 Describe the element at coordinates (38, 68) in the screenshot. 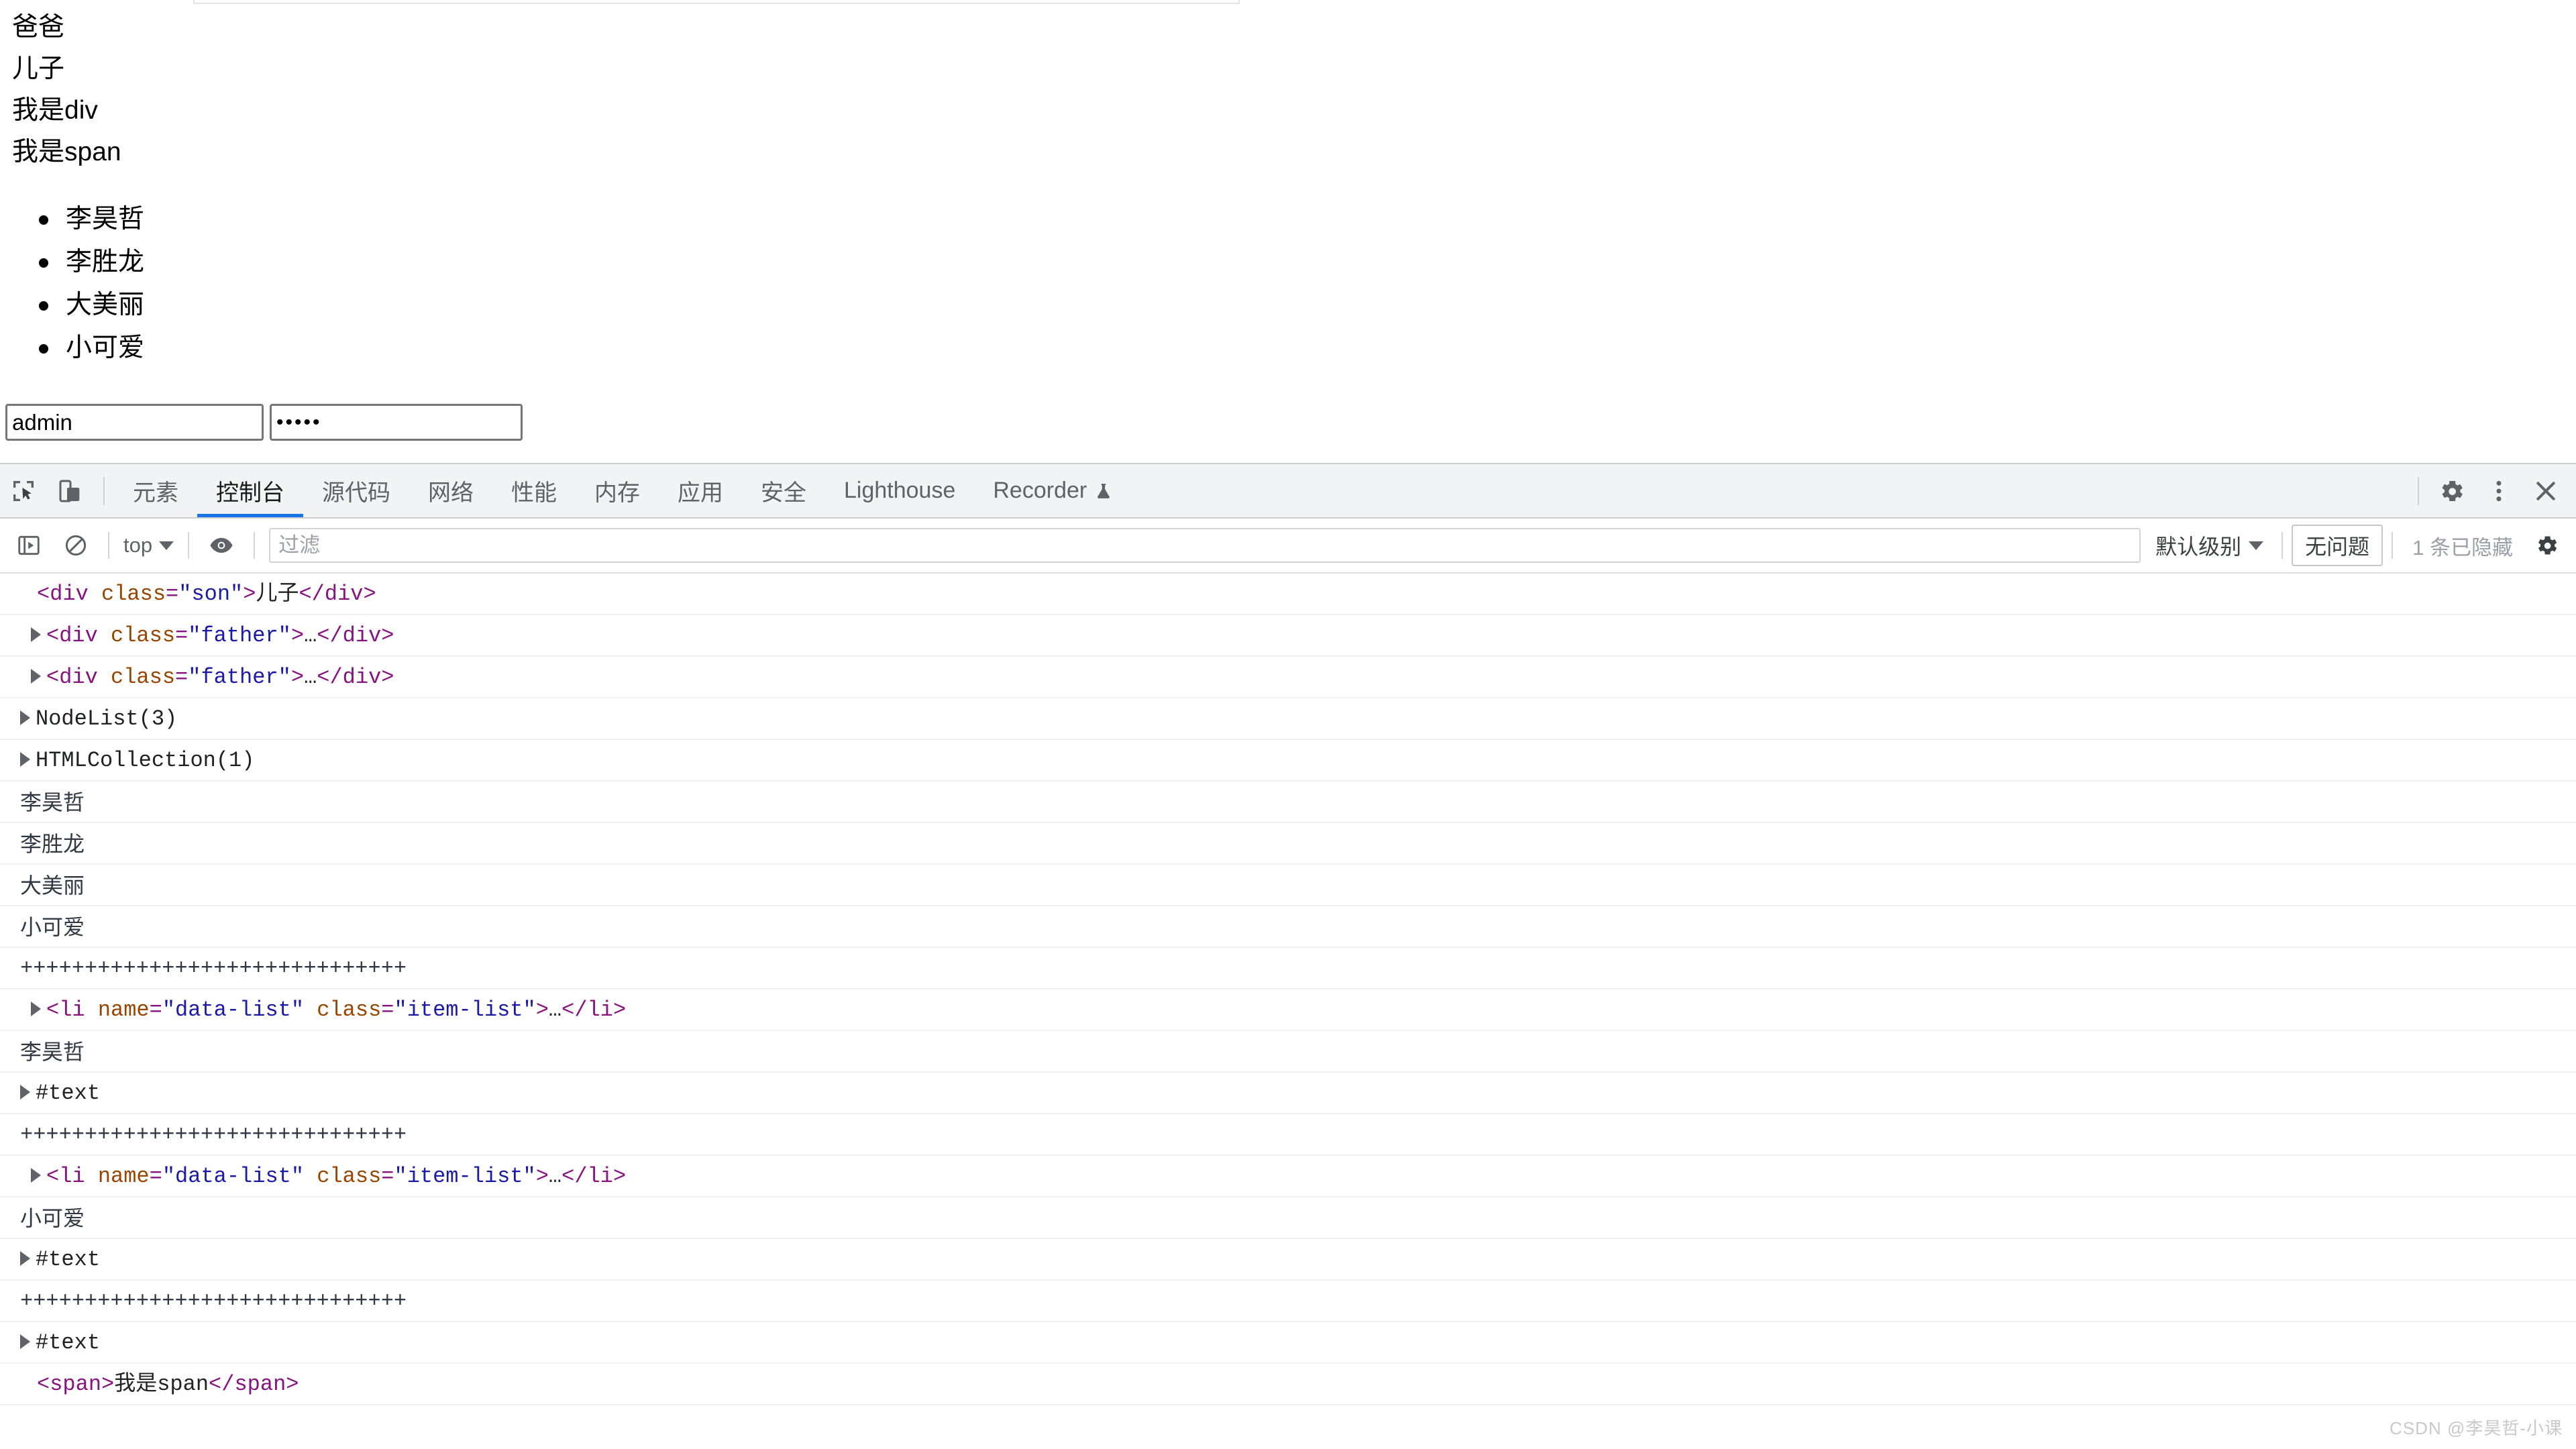

I see `page-line-son: 儿子` at that location.